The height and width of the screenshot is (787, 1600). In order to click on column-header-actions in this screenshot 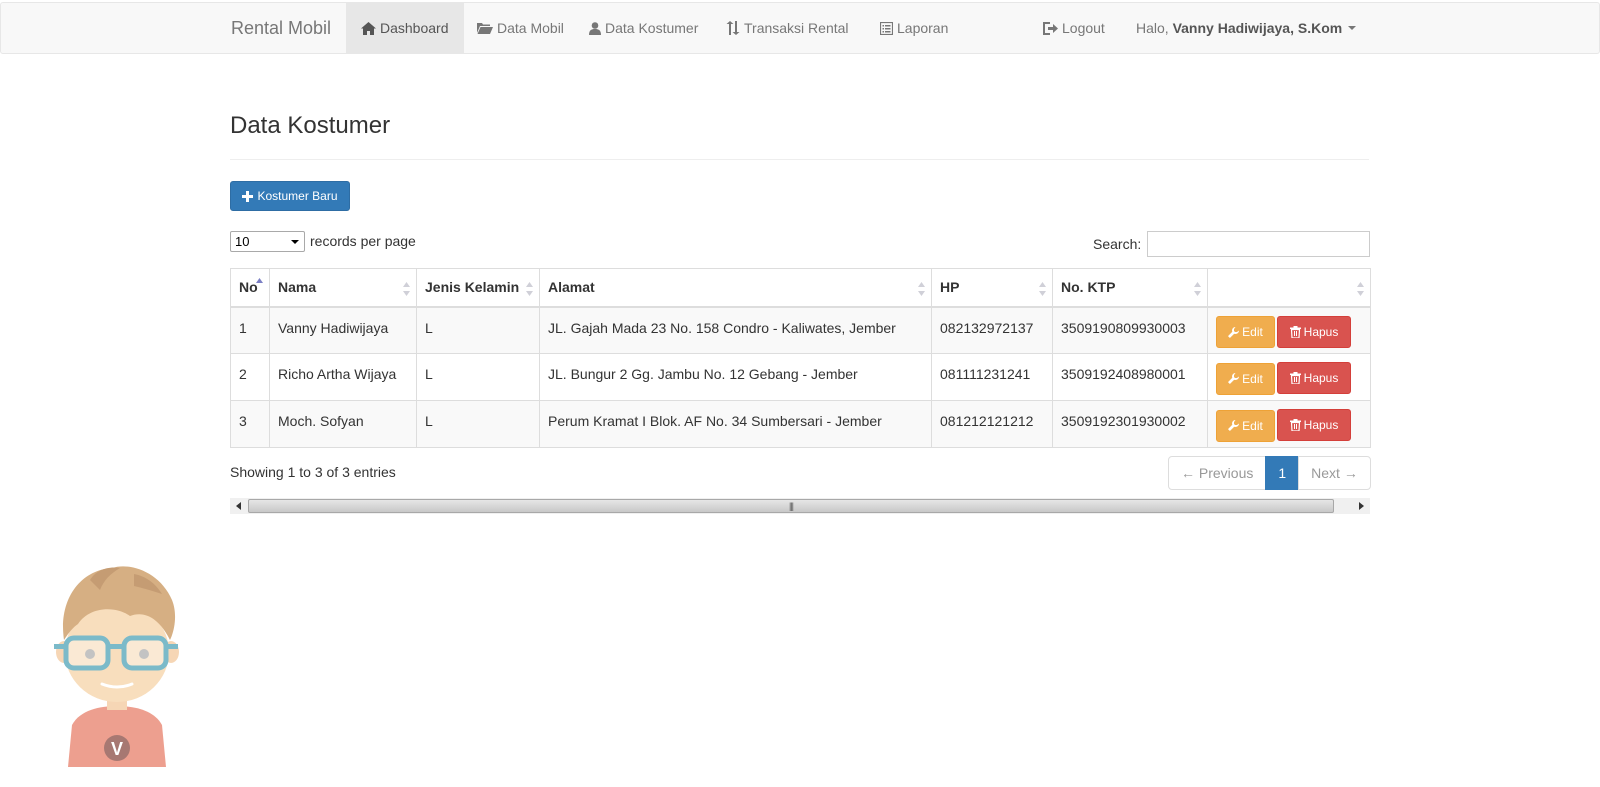, I will do `click(1289, 288)`.